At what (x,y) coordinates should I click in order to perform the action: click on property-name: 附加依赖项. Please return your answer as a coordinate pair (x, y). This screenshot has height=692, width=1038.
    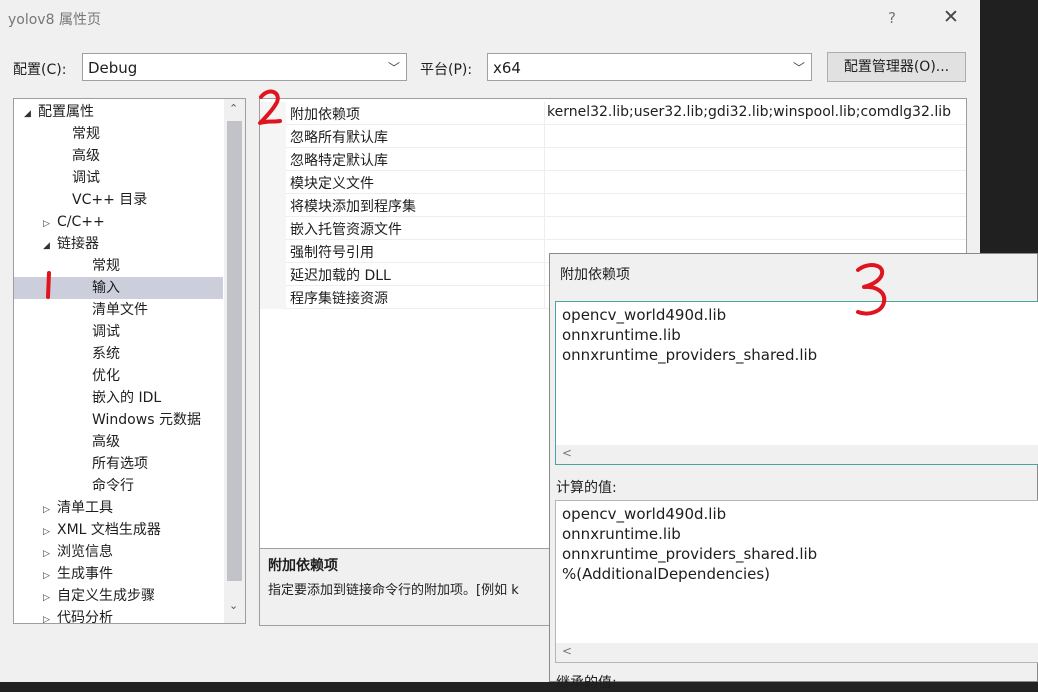
    Looking at the image, I should click on (325, 115).